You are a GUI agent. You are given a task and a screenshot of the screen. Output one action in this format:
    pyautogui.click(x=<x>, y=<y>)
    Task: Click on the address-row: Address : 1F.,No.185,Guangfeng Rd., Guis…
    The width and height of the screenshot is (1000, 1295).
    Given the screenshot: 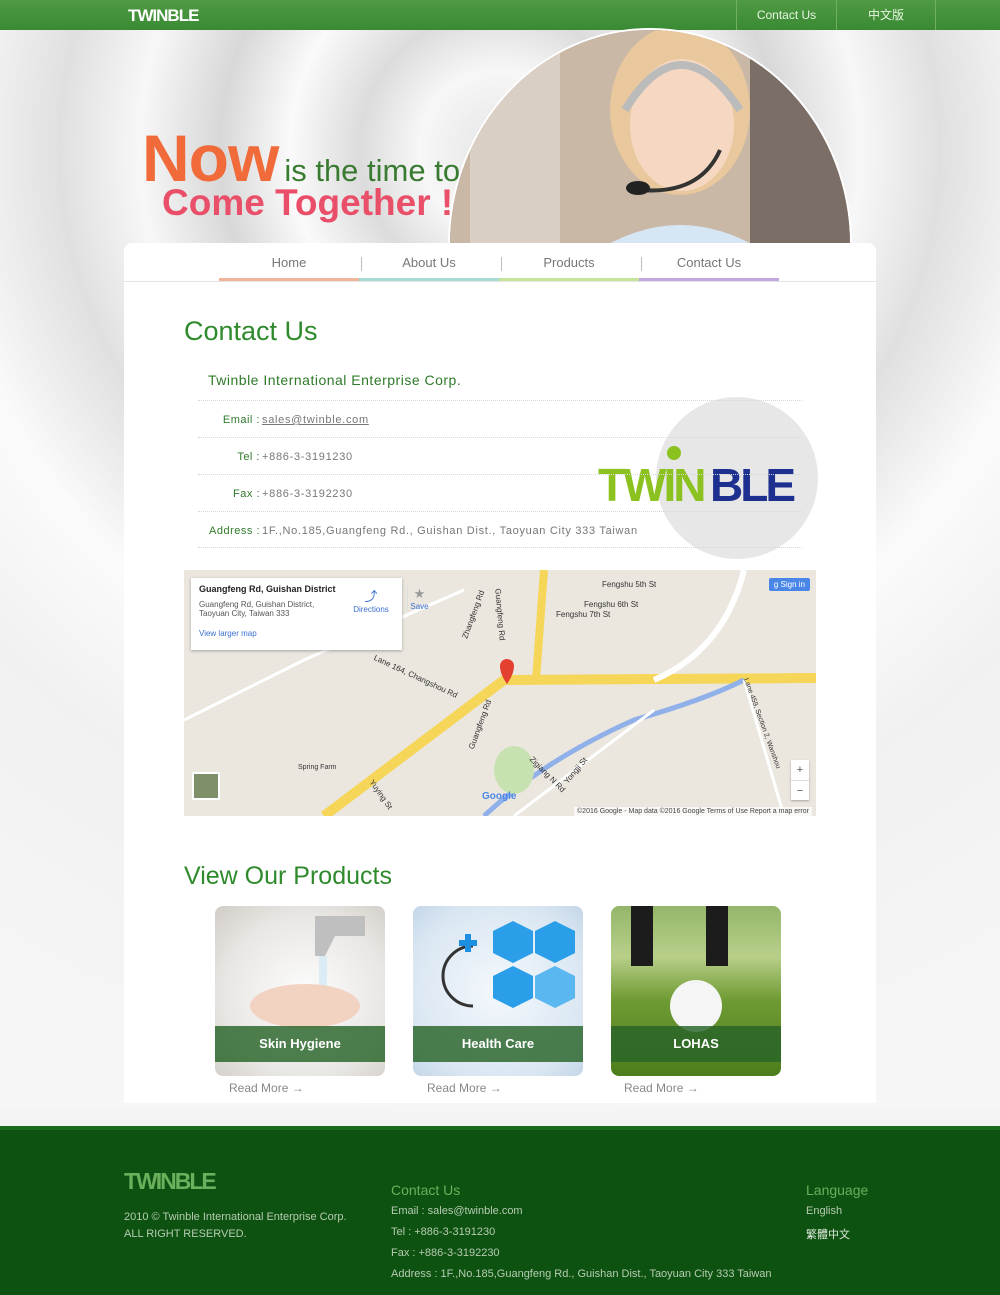 What is the action you would take?
    pyautogui.click(x=500, y=529)
    